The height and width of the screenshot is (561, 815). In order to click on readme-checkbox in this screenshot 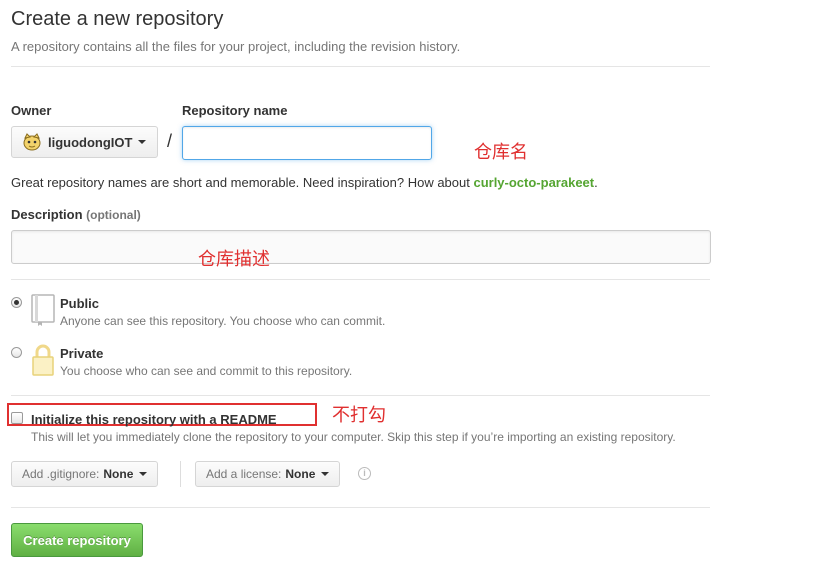, I will do `click(17, 418)`.